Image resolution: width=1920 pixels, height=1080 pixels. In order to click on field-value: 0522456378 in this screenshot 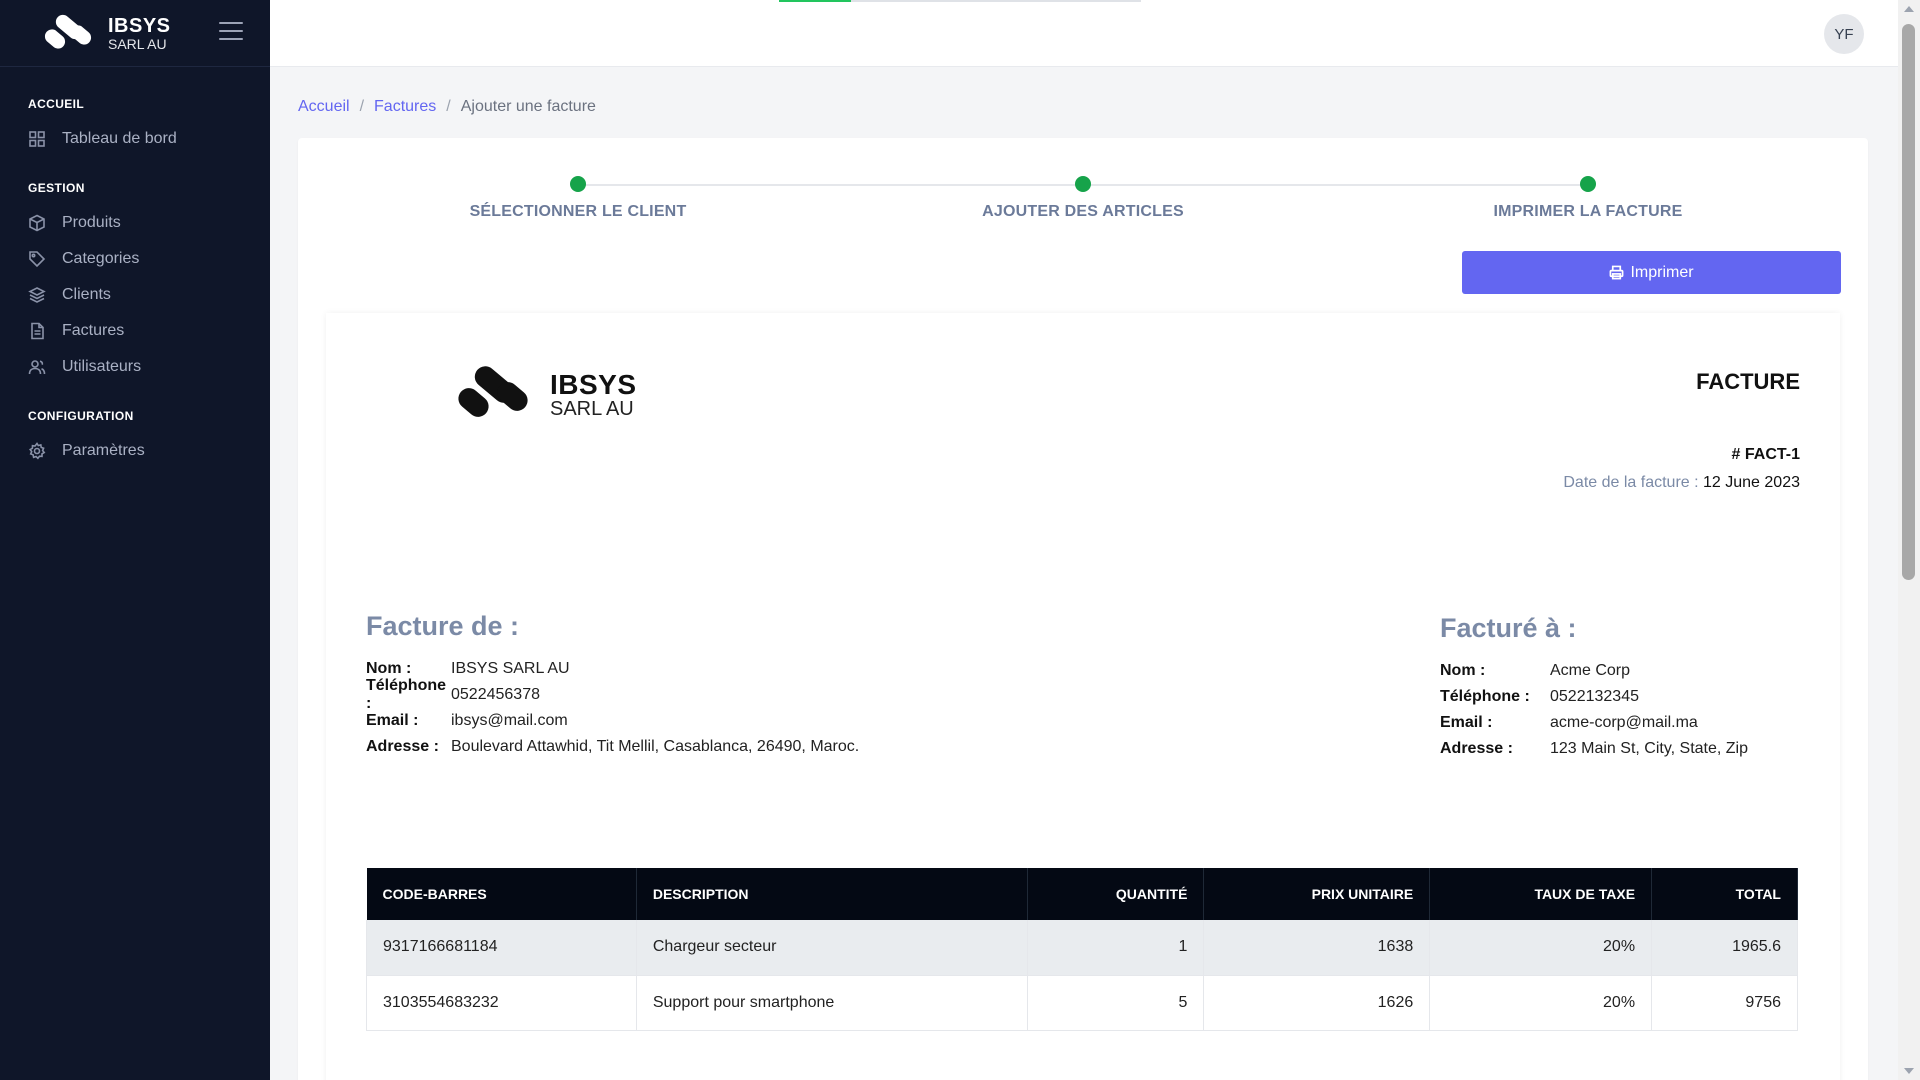, I will do `click(495, 694)`.